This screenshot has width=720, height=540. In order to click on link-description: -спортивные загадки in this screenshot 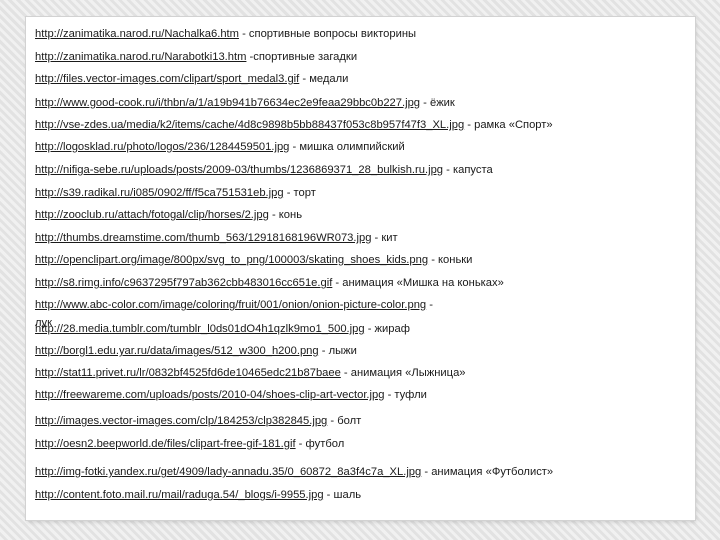, I will do `click(302, 57)`.